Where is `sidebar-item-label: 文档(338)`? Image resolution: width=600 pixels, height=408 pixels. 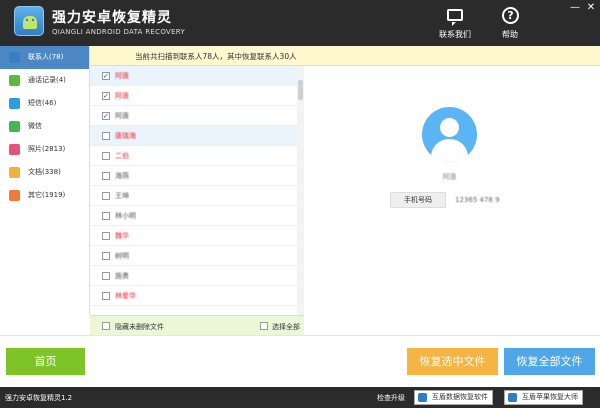 sidebar-item-label: 文档(338) is located at coordinates (44, 172).